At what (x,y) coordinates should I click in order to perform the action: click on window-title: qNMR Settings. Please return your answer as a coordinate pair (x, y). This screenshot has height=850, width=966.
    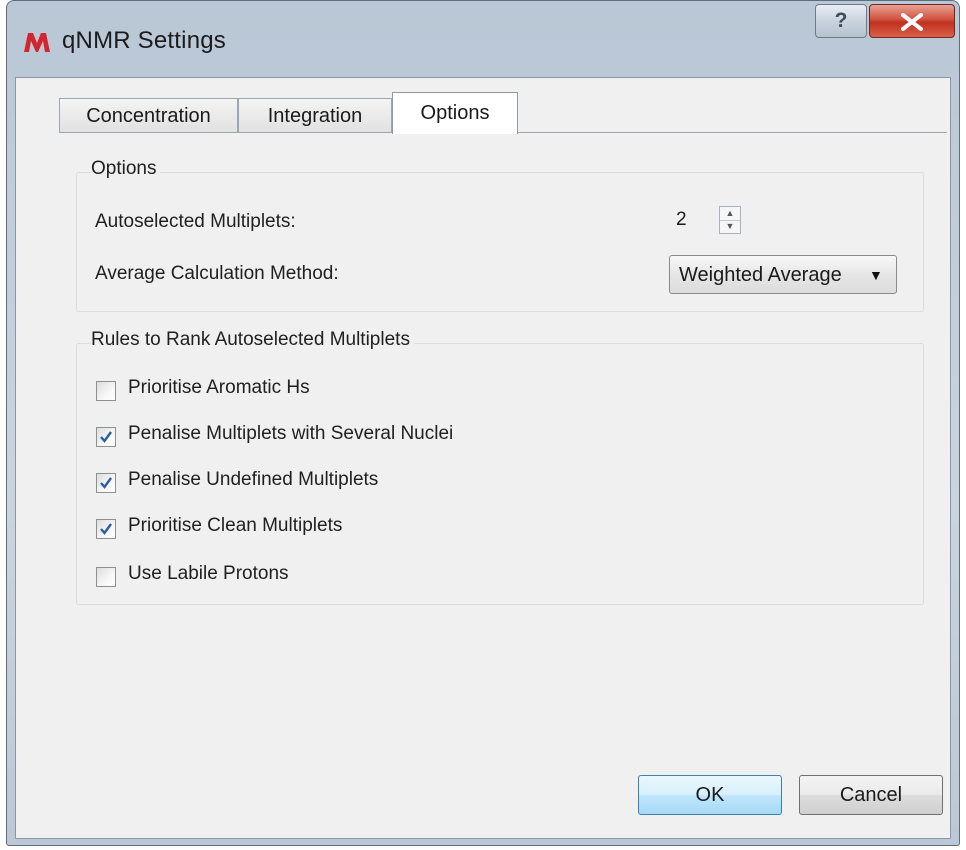
    Looking at the image, I should click on (144, 40).